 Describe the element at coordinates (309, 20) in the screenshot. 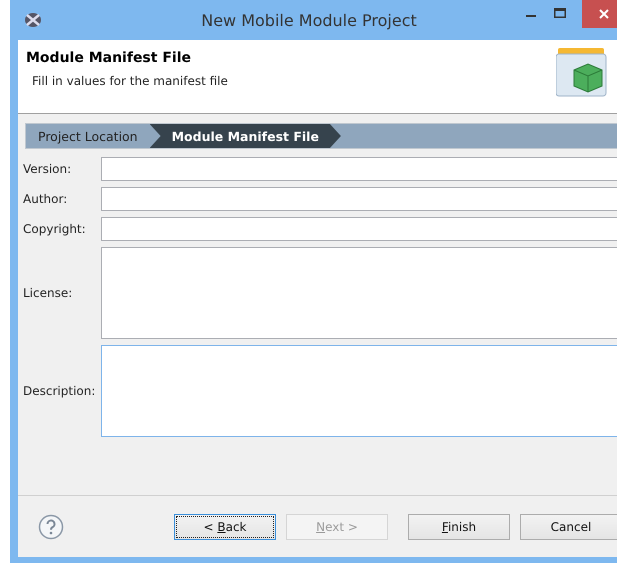

I see `window-title: New Mobile Module Project` at that location.